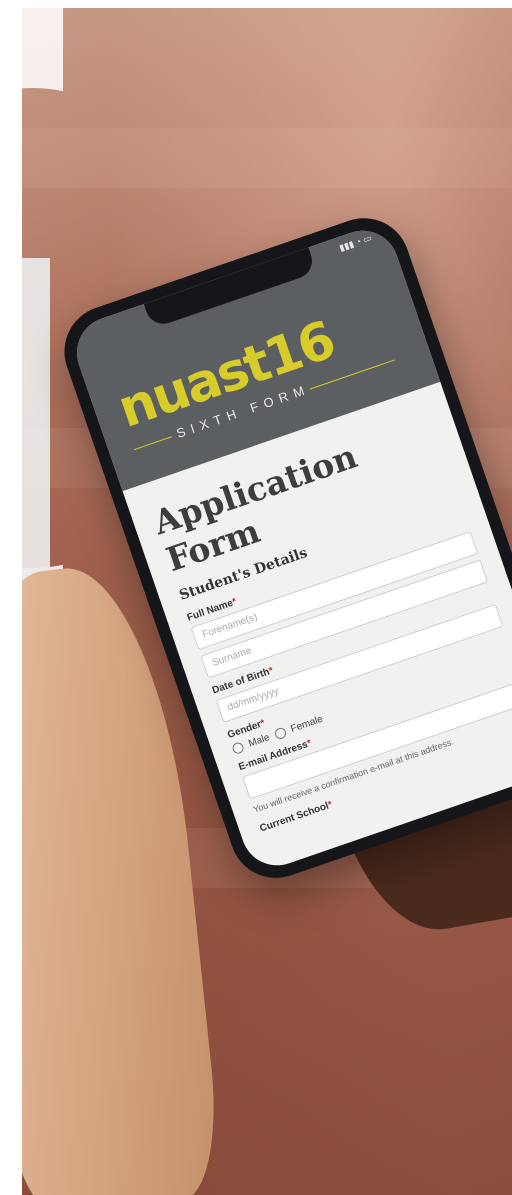  Describe the element at coordinates (259, 741) in the screenshot. I see `male-option-label: Male` at that location.